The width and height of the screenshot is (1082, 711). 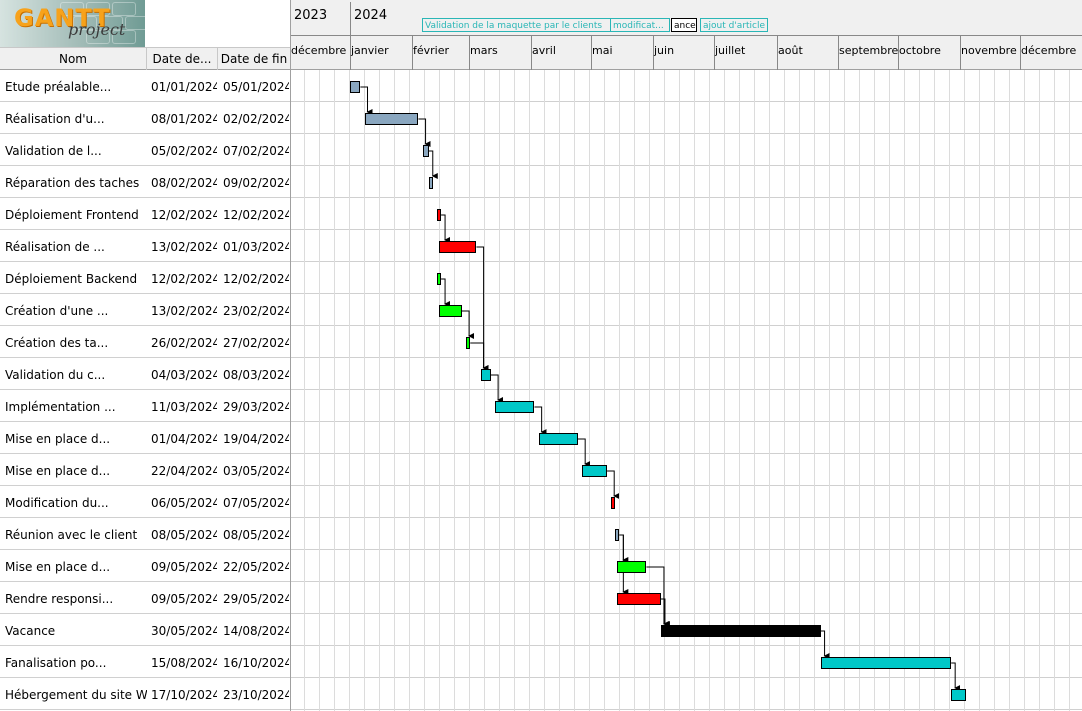 What do you see at coordinates (256, 439) in the screenshot?
I see `task-end-date: 19/04/2024` at bounding box center [256, 439].